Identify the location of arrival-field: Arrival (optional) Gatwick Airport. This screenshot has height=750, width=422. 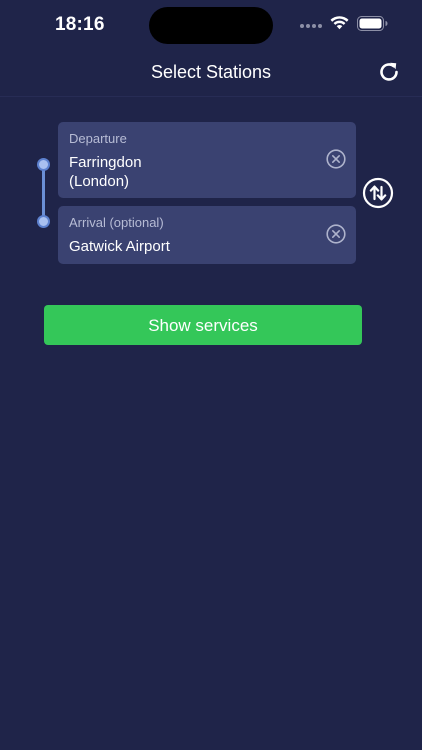
(207, 235).